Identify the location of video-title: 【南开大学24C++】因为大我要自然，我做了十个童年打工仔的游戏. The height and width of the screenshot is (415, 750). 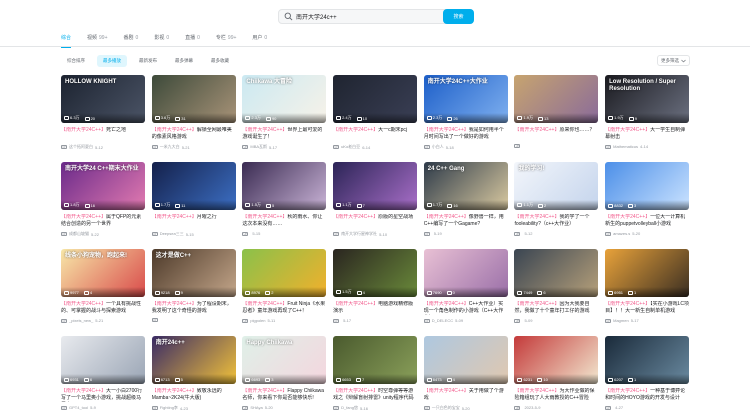
(556, 308).